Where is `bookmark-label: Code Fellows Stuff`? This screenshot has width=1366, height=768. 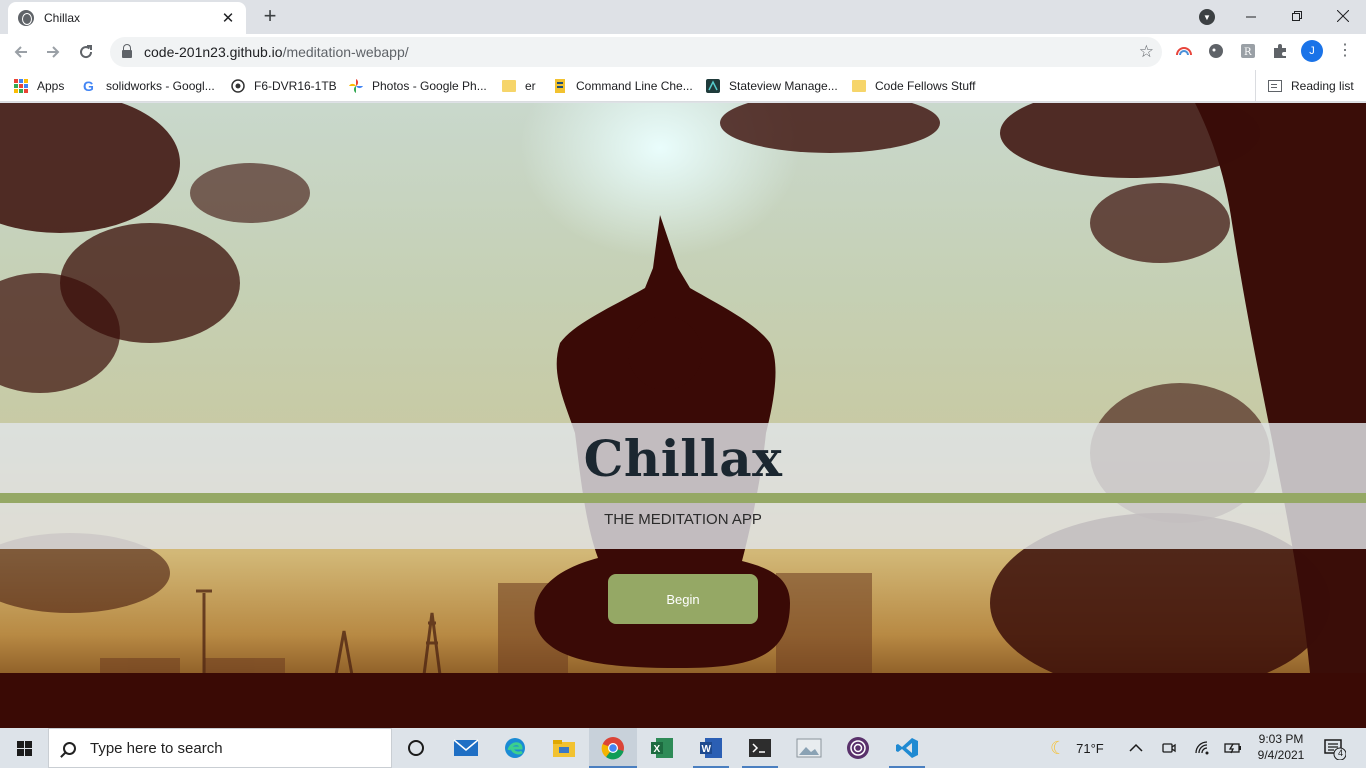
bookmark-label: Code Fellows Stuff is located at coordinates (925, 86).